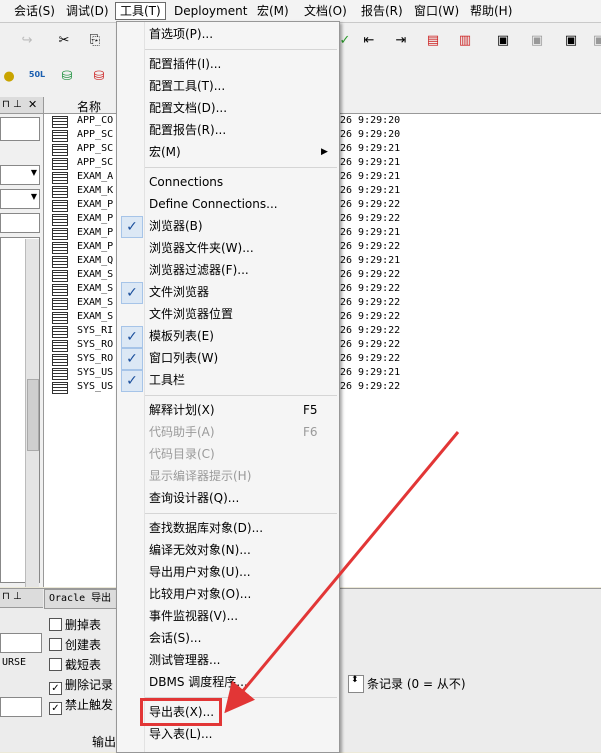 The width and height of the screenshot is (601, 753). I want to click on db-connect-icon: ●, so click(9, 77).